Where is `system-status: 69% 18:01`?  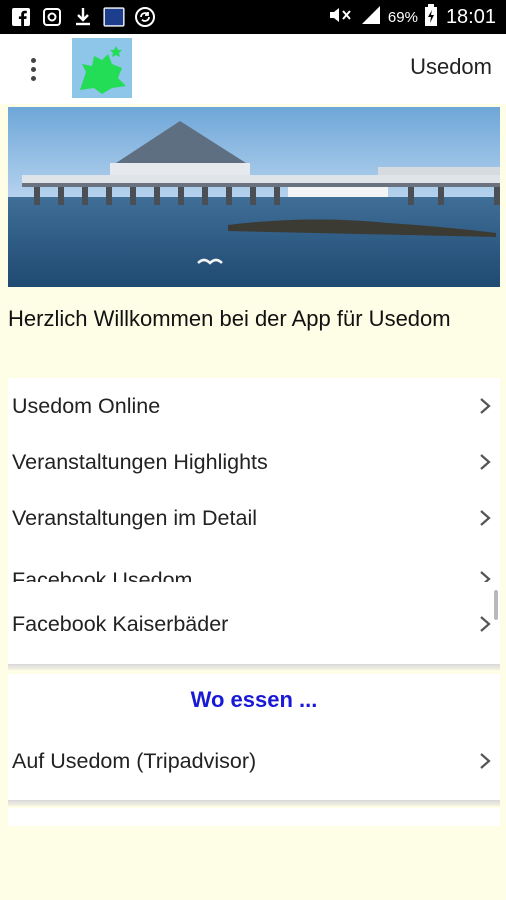 system-status: 69% 18:01 is located at coordinates (412, 17).